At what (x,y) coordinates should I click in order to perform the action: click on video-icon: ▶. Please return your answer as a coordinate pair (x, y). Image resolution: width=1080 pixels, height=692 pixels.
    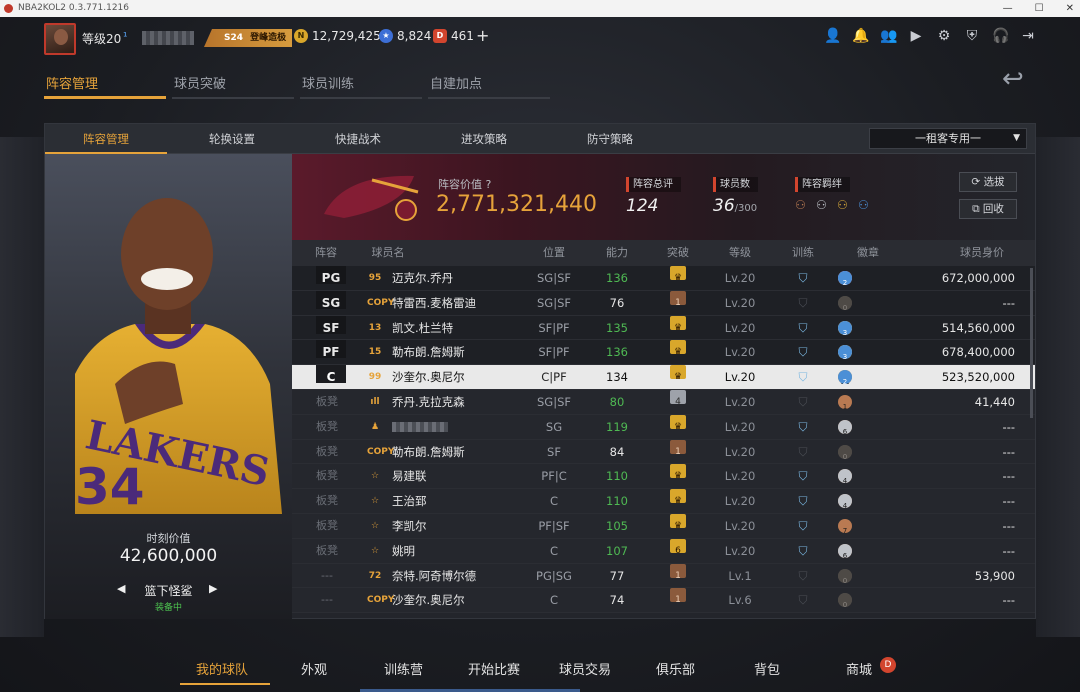
    Looking at the image, I should click on (916, 36).